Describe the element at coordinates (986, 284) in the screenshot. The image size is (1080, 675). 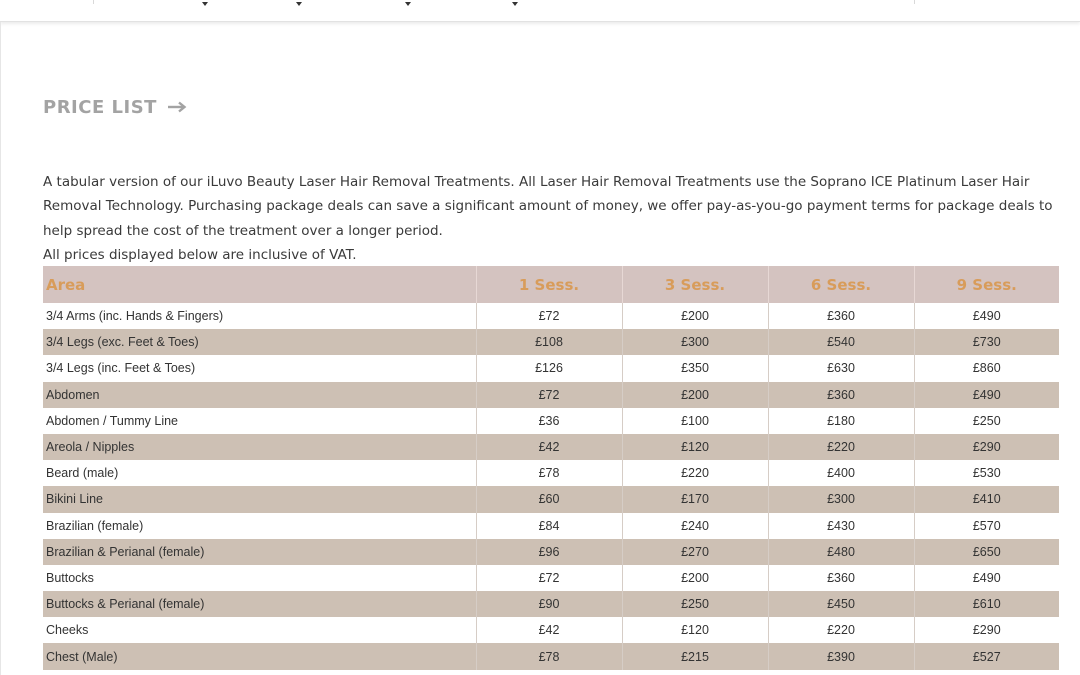
I see `column-header-9-sessions: 9 Sess.` at that location.